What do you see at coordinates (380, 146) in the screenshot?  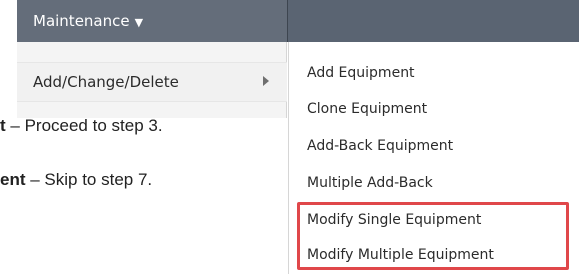 I see `submenu-item-add-back-equipment: Add-Back Equipment` at bounding box center [380, 146].